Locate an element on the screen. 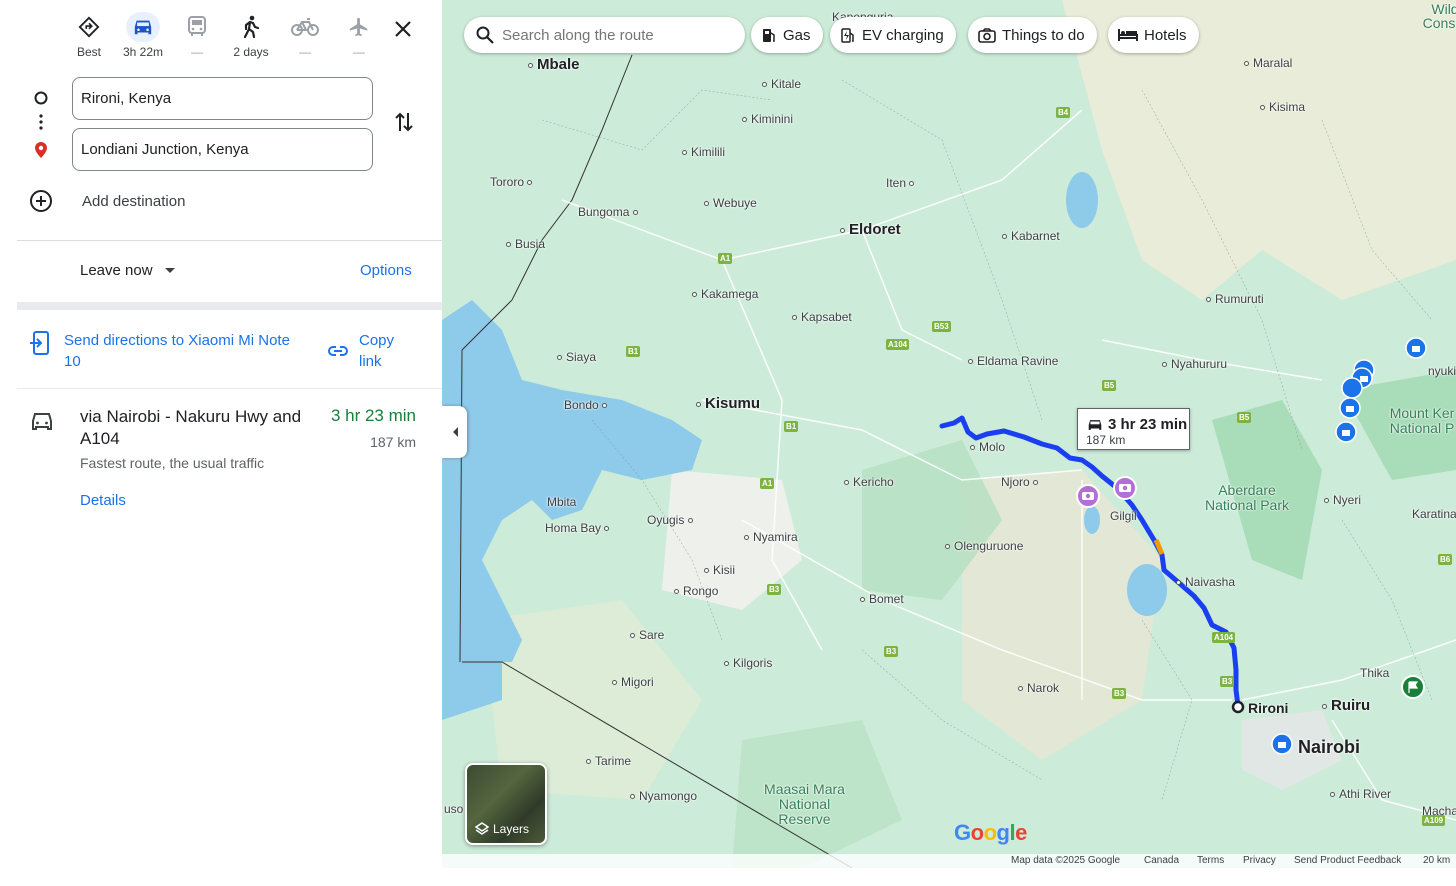 The width and height of the screenshot is (1456, 886). layers-label: Layers is located at coordinates (502, 829).